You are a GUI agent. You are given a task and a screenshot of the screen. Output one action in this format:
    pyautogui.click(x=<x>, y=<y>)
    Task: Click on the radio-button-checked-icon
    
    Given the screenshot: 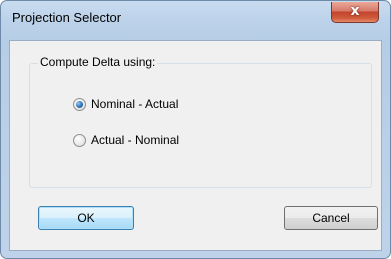 What is the action you would take?
    pyautogui.click(x=79, y=104)
    